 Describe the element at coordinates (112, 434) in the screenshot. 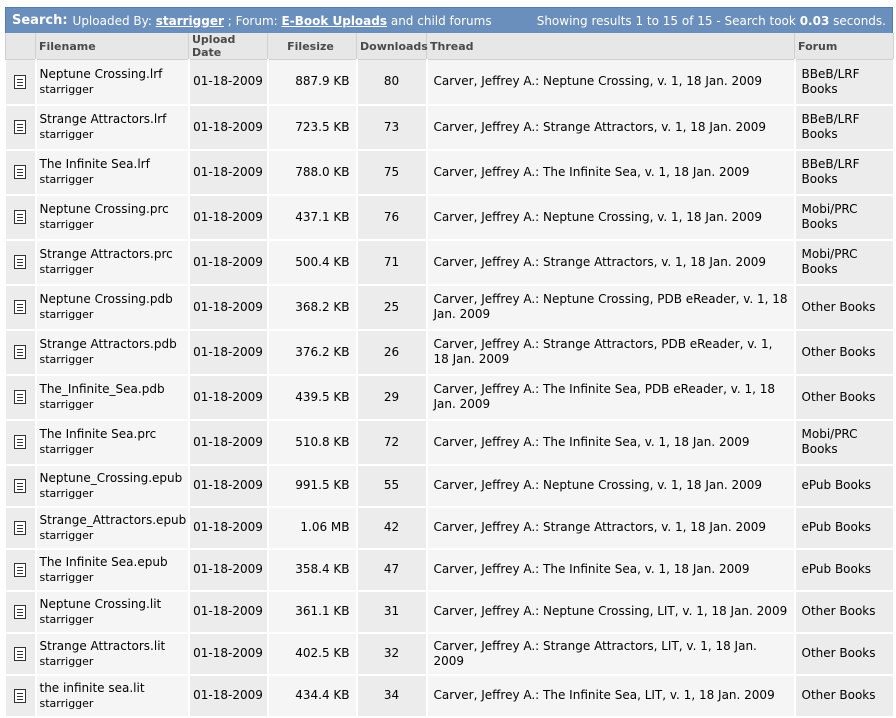

I see `filename-link: The Infinite Sea.prc` at that location.